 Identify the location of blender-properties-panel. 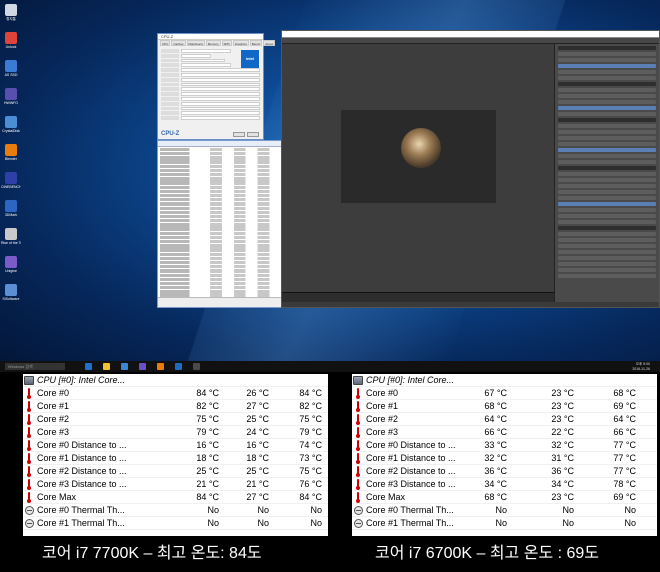
(606, 173).